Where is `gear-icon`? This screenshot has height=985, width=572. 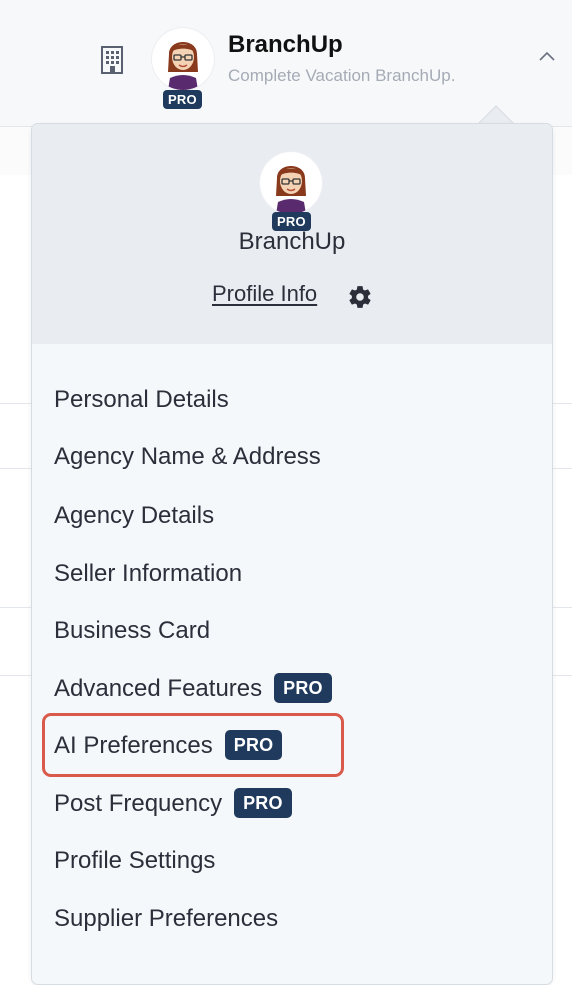 gear-icon is located at coordinates (360, 297).